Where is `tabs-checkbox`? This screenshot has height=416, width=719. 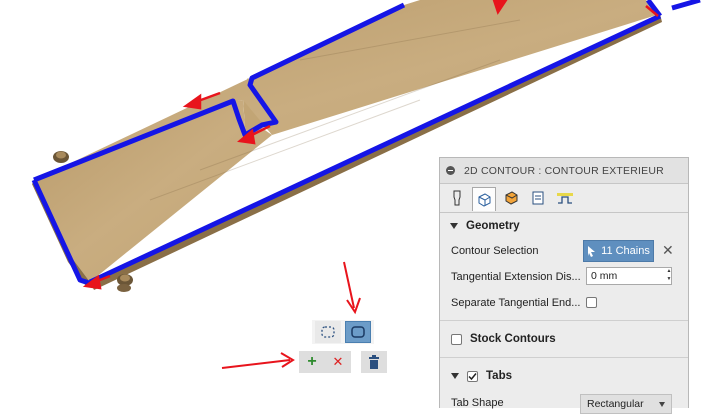 tabs-checkbox is located at coordinates (472, 376).